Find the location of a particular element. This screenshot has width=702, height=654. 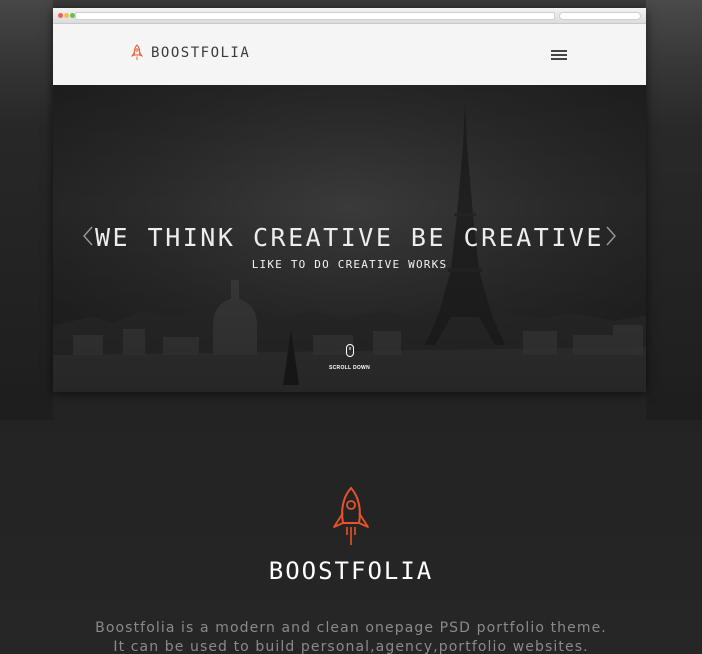

brand-name: BOOSTFOLIA is located at coordinates (201, 53).